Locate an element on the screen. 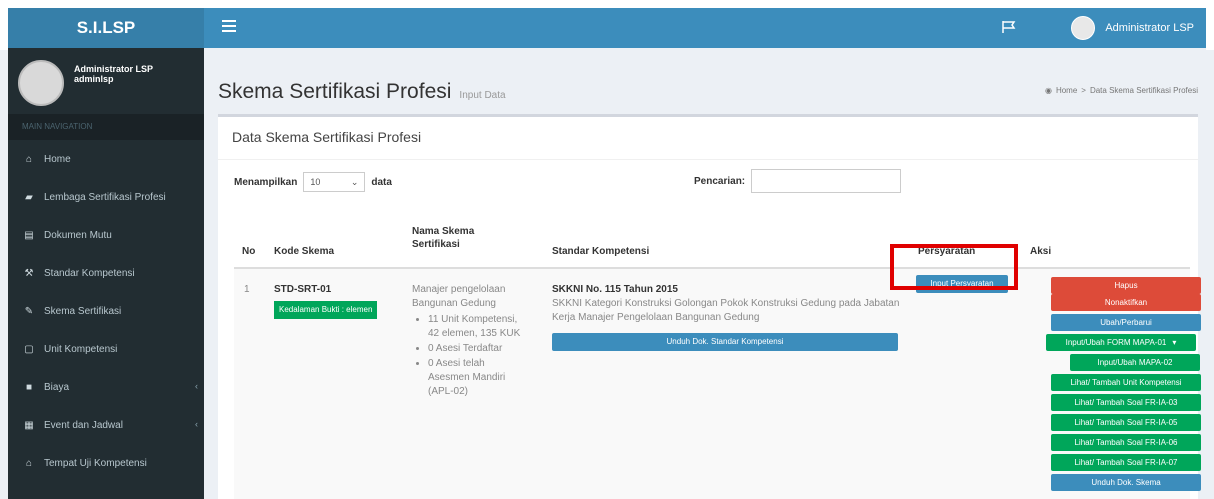 Image resolution: width=1214 pixels, height=499 pixels. breadcrumb-home: Home is located at coordinates (1066, 90).